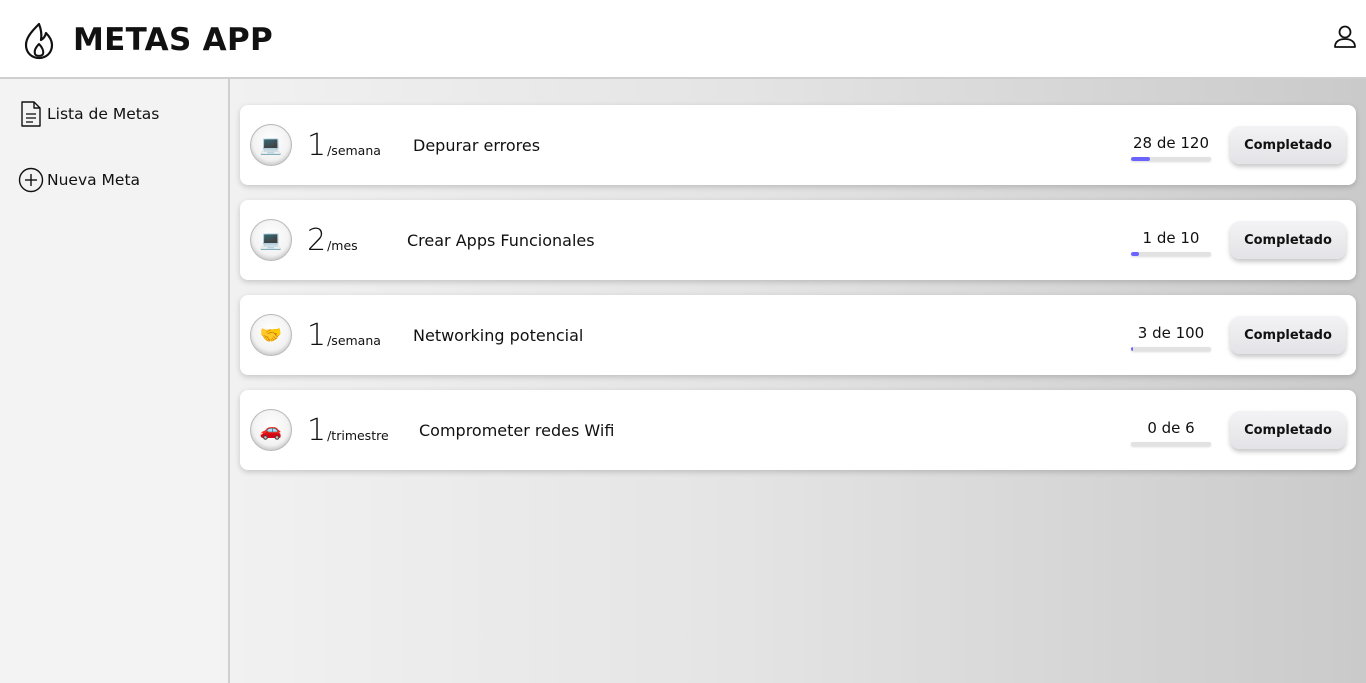  I want to click on sidebar-item-nueva-meta: Nueva Meta, so click(79, 180).